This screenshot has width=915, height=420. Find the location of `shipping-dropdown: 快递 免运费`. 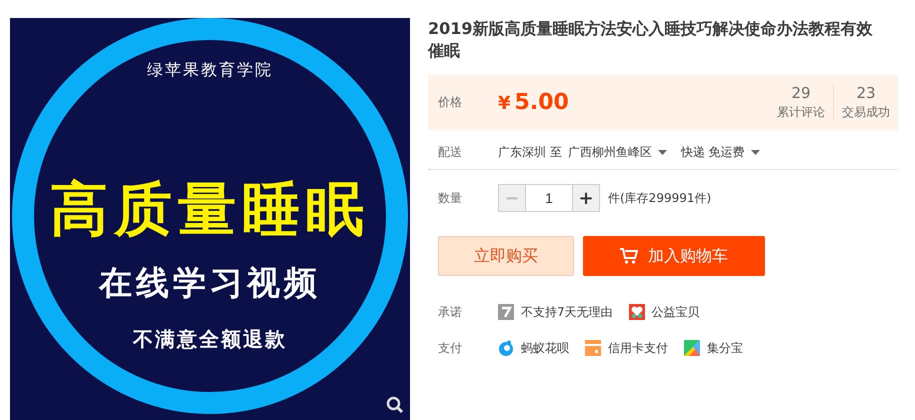

shipping-dropdown: 快递 免运费 is located at coordinates (712, 152).